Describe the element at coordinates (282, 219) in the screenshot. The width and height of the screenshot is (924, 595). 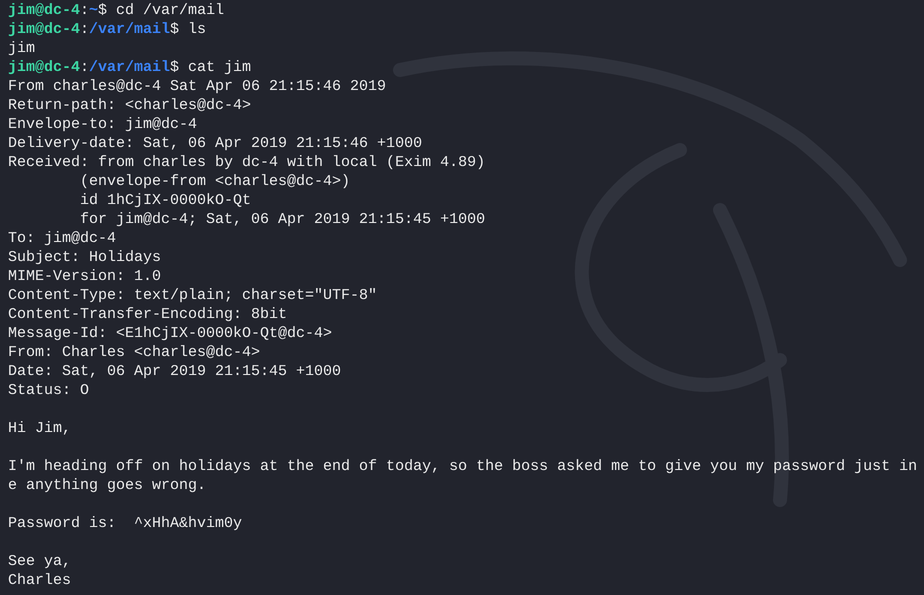
I see `output-line: for jim@dc-4; Sat, 06 Apr 2019 21:15:45 +1000` at that location.